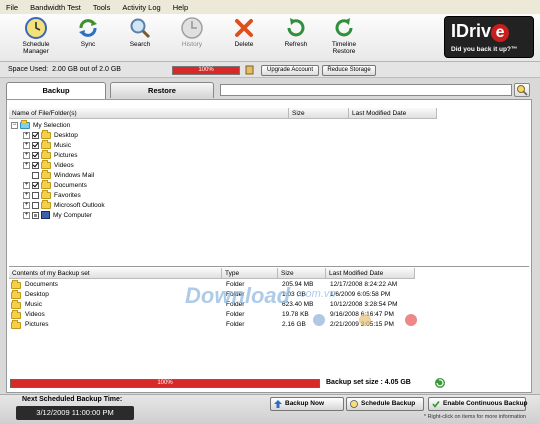 Image resolution: width=540 pixels, height=424 pixels. What do you see at coordinates (269, 266) in the screenshot?
I see `splitter` at bounding box center [269, 266].